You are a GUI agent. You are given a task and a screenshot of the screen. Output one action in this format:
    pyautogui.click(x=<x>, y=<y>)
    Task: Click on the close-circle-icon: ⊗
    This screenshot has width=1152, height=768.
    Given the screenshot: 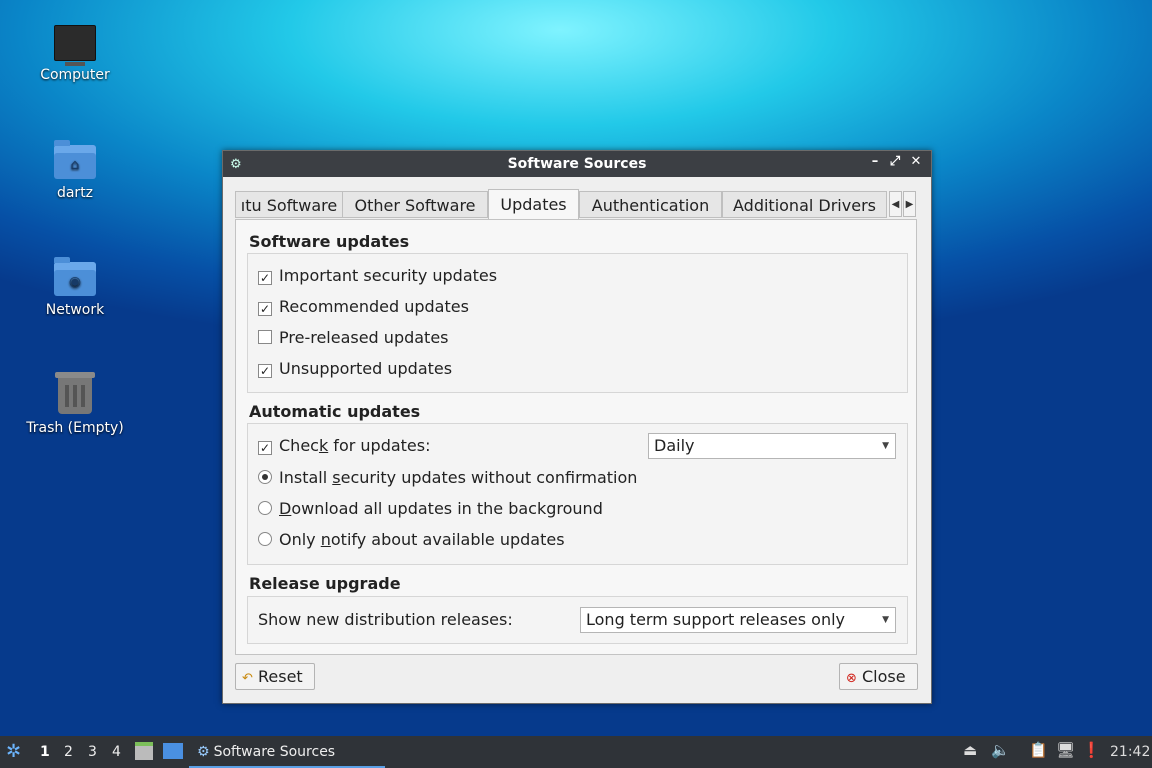 What is the action you would take?
    pyautogui.click(x=851, y=678)
    